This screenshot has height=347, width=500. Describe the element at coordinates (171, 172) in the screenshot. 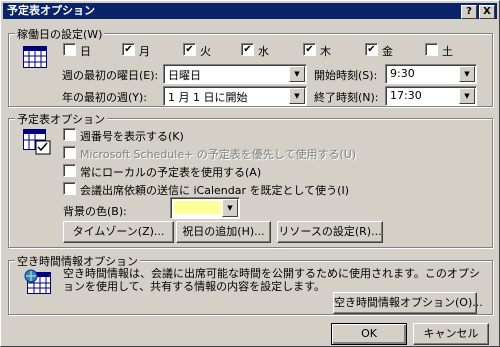

I see `option-label-2: 常にローカルの予定表を使用する(A)` at that location.